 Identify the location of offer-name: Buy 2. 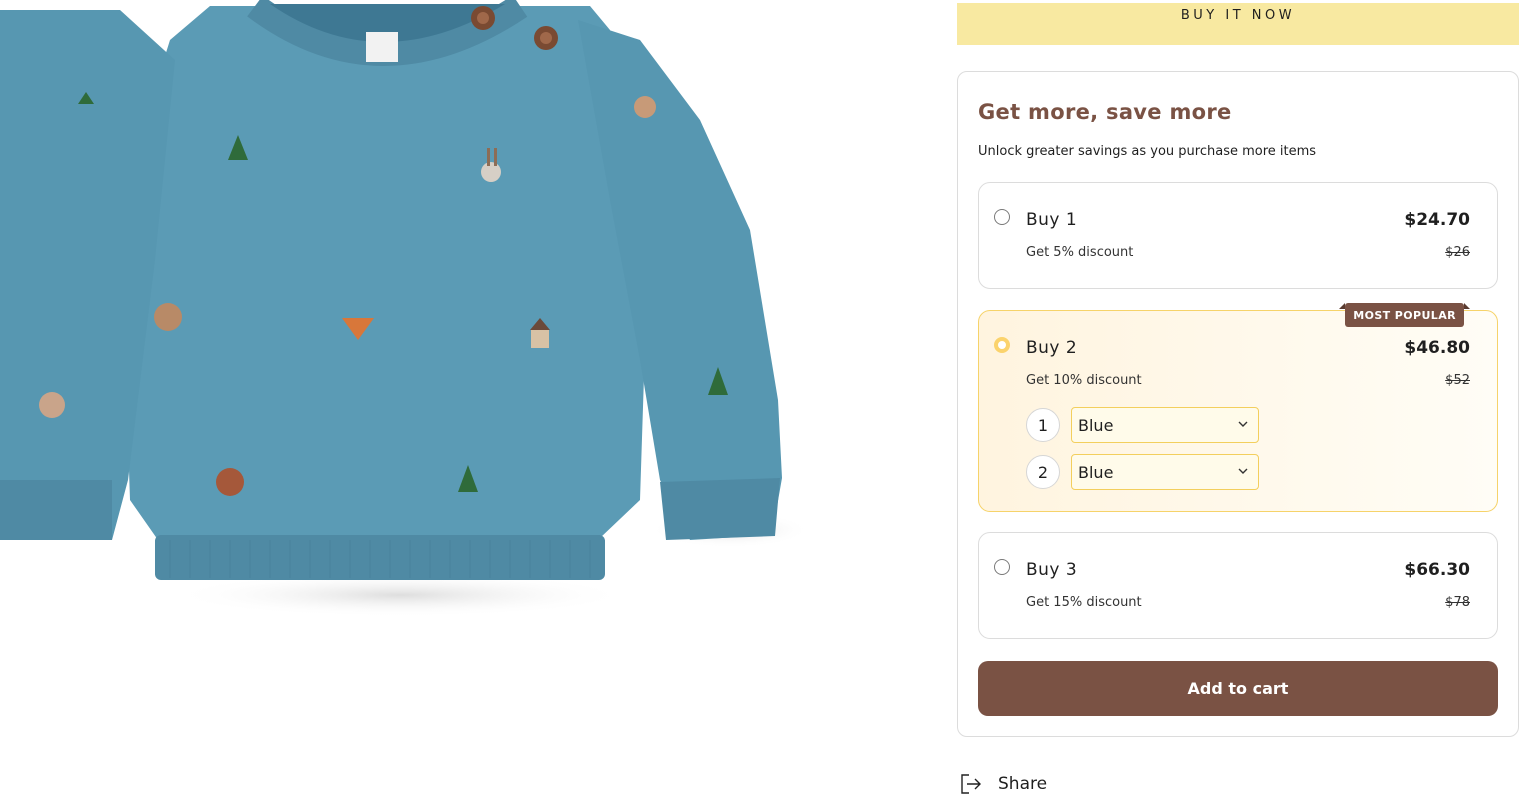
(1052, 348).